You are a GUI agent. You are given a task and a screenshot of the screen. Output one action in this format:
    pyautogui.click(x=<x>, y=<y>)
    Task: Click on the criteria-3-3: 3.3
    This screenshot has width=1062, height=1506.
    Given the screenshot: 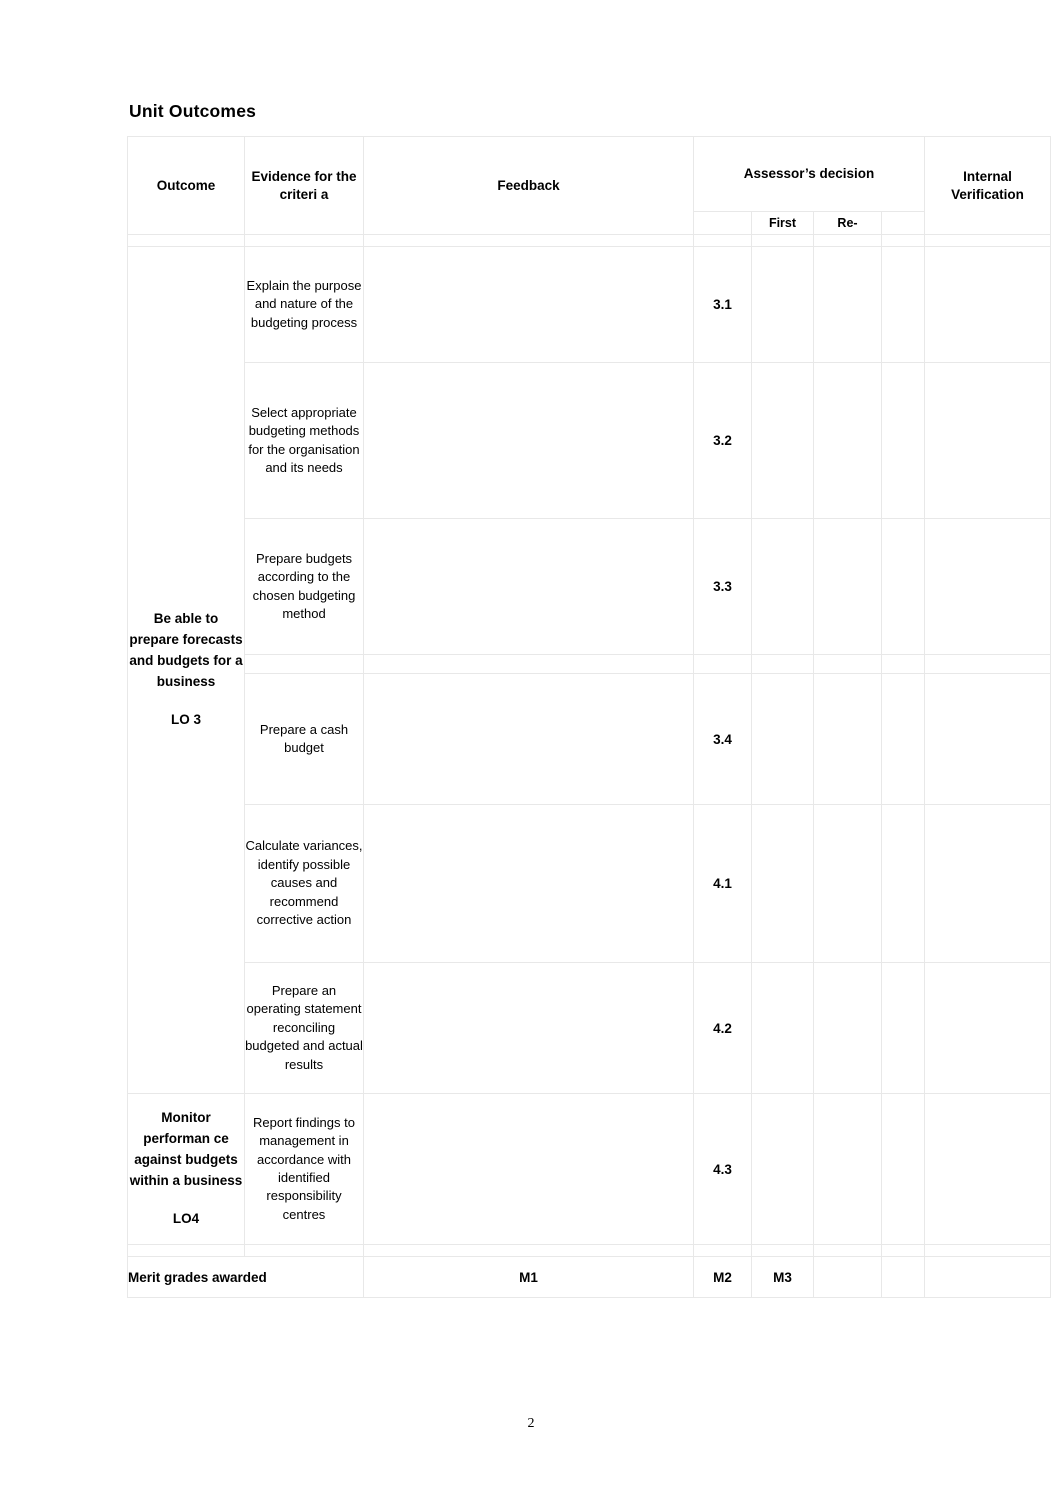 What is the action you would take?
    pyautogui.click(x=722, y=586)
    